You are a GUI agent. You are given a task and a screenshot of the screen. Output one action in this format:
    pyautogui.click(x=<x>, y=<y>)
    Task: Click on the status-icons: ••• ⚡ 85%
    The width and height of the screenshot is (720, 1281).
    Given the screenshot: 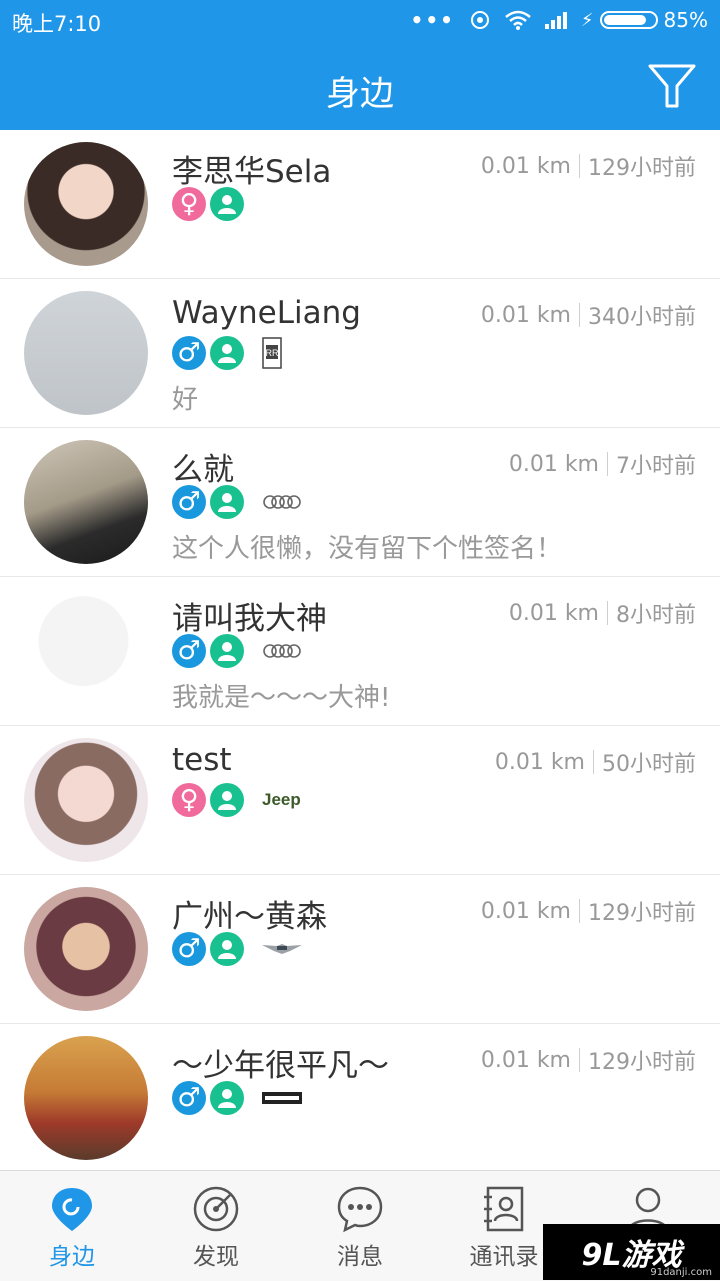 What is the action you would take?
    pyautogui.click(x=559, y=20)
    